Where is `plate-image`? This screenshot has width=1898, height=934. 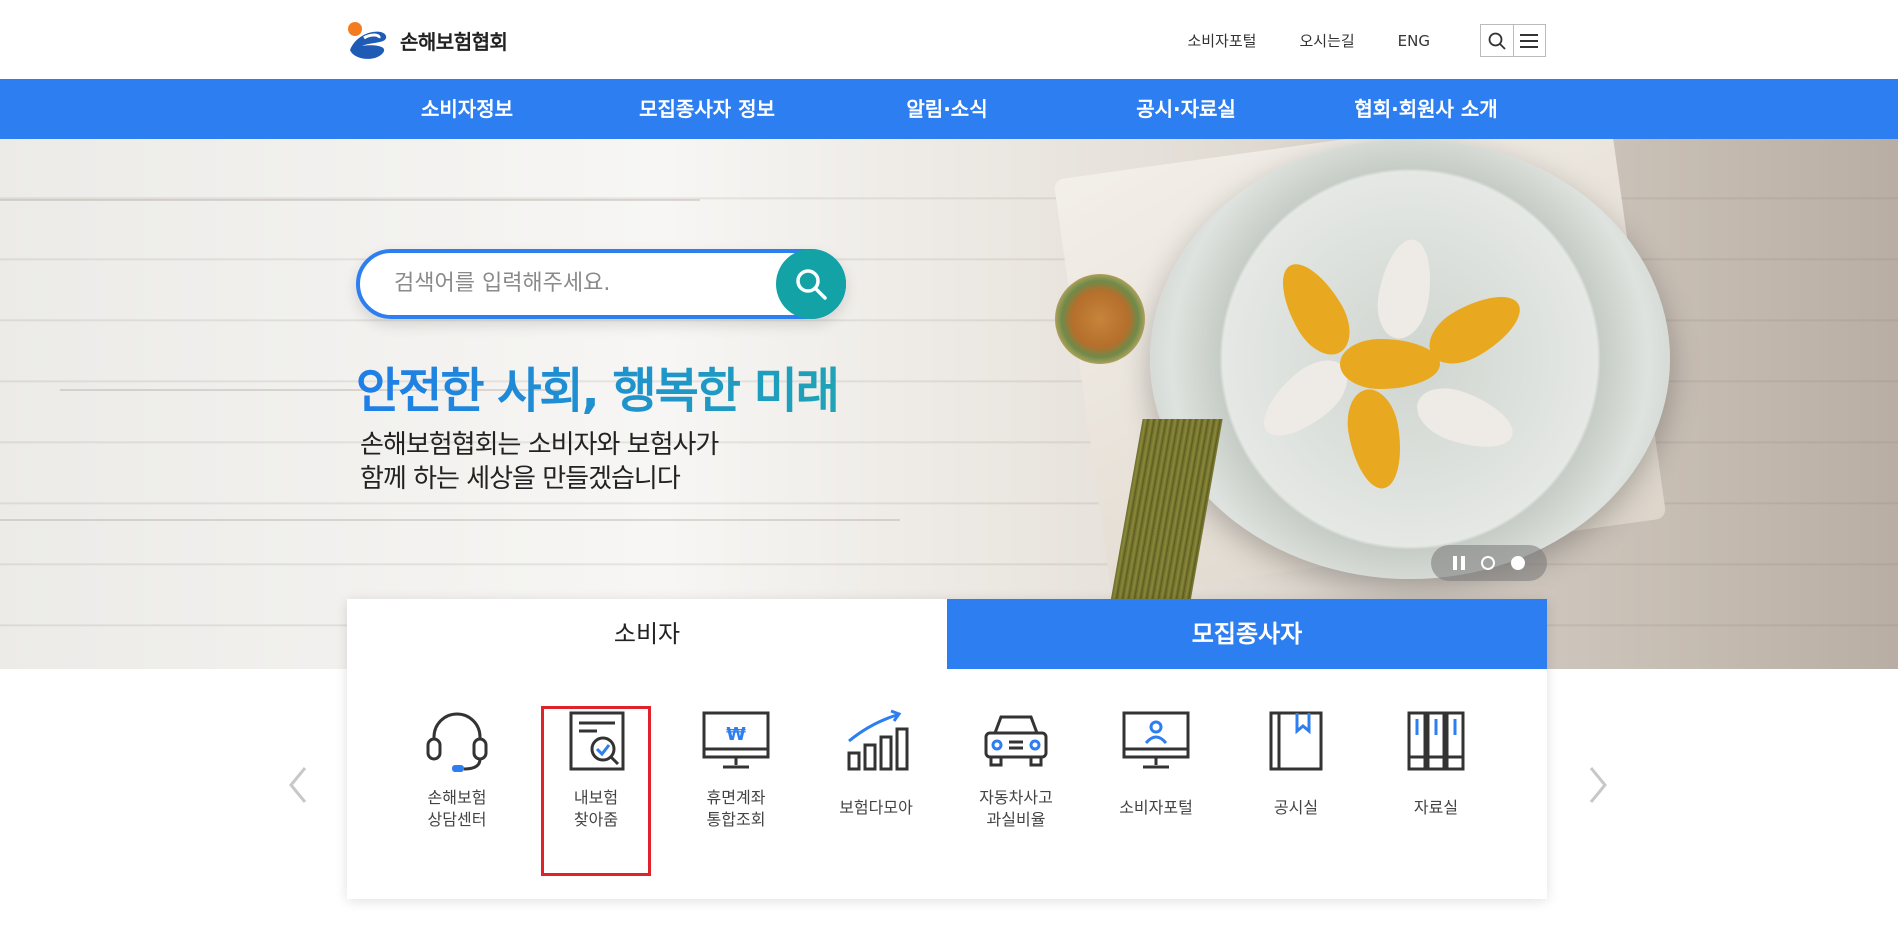 plate-image is located at coordinates (1410, 359).